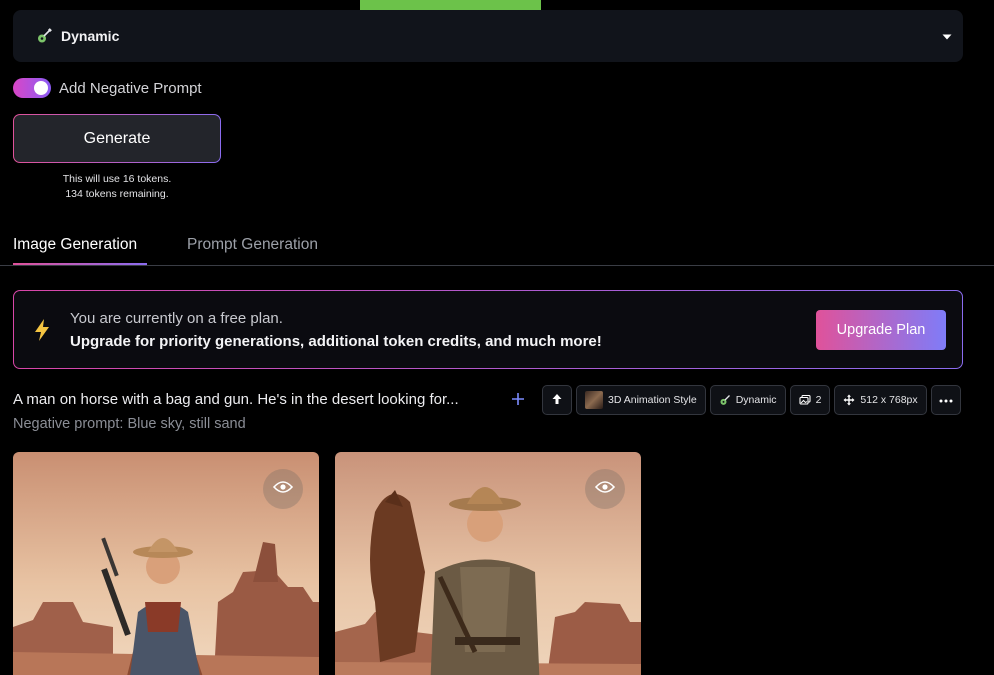 The height and width of the screenshot is (675, 994). Describe the element at coordinates (849, 400) in the screenshot. I see `move-arrows-icon` at that location.